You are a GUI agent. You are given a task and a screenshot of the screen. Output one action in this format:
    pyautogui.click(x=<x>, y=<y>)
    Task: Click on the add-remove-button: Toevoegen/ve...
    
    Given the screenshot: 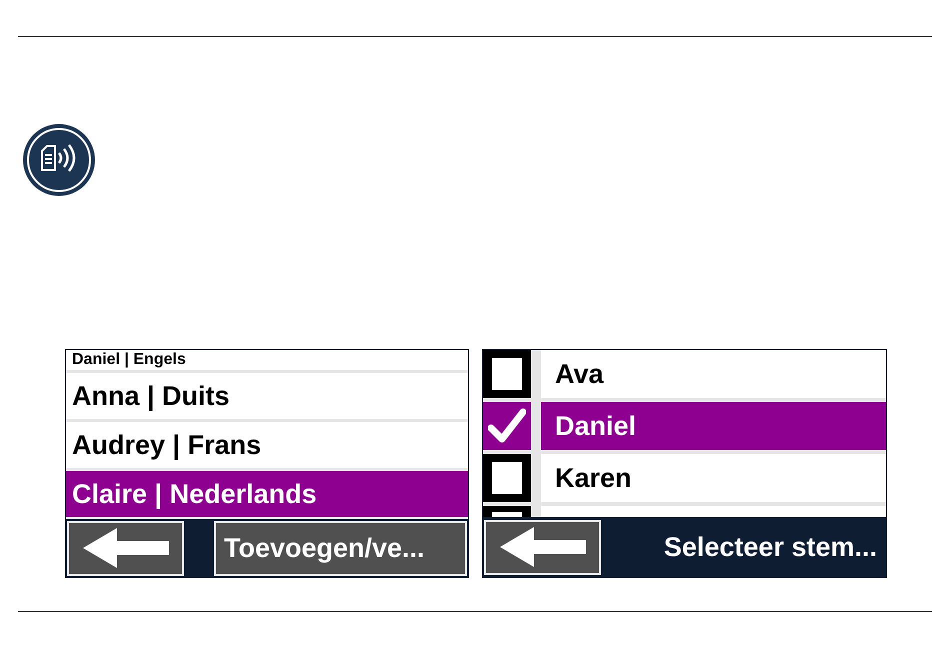 What is the action you would take?
    pyautogui.click(x=340, y=548)
    